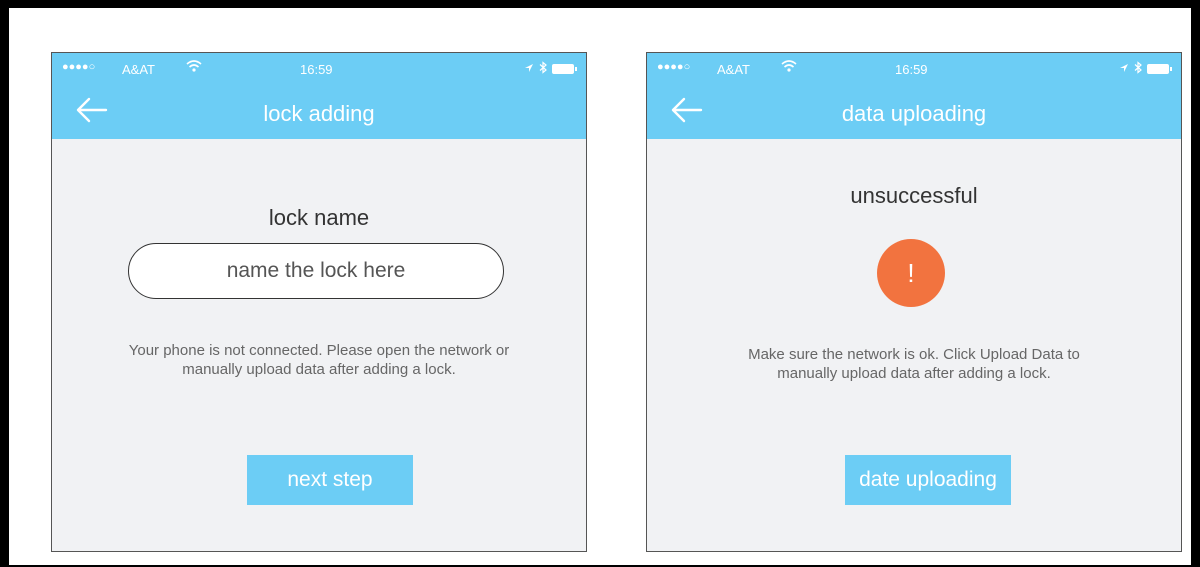  What do you see at coordinates (914, 195) in the screenshot?
I see `result-status: unsuccessful` at bounding box center [914, 195].